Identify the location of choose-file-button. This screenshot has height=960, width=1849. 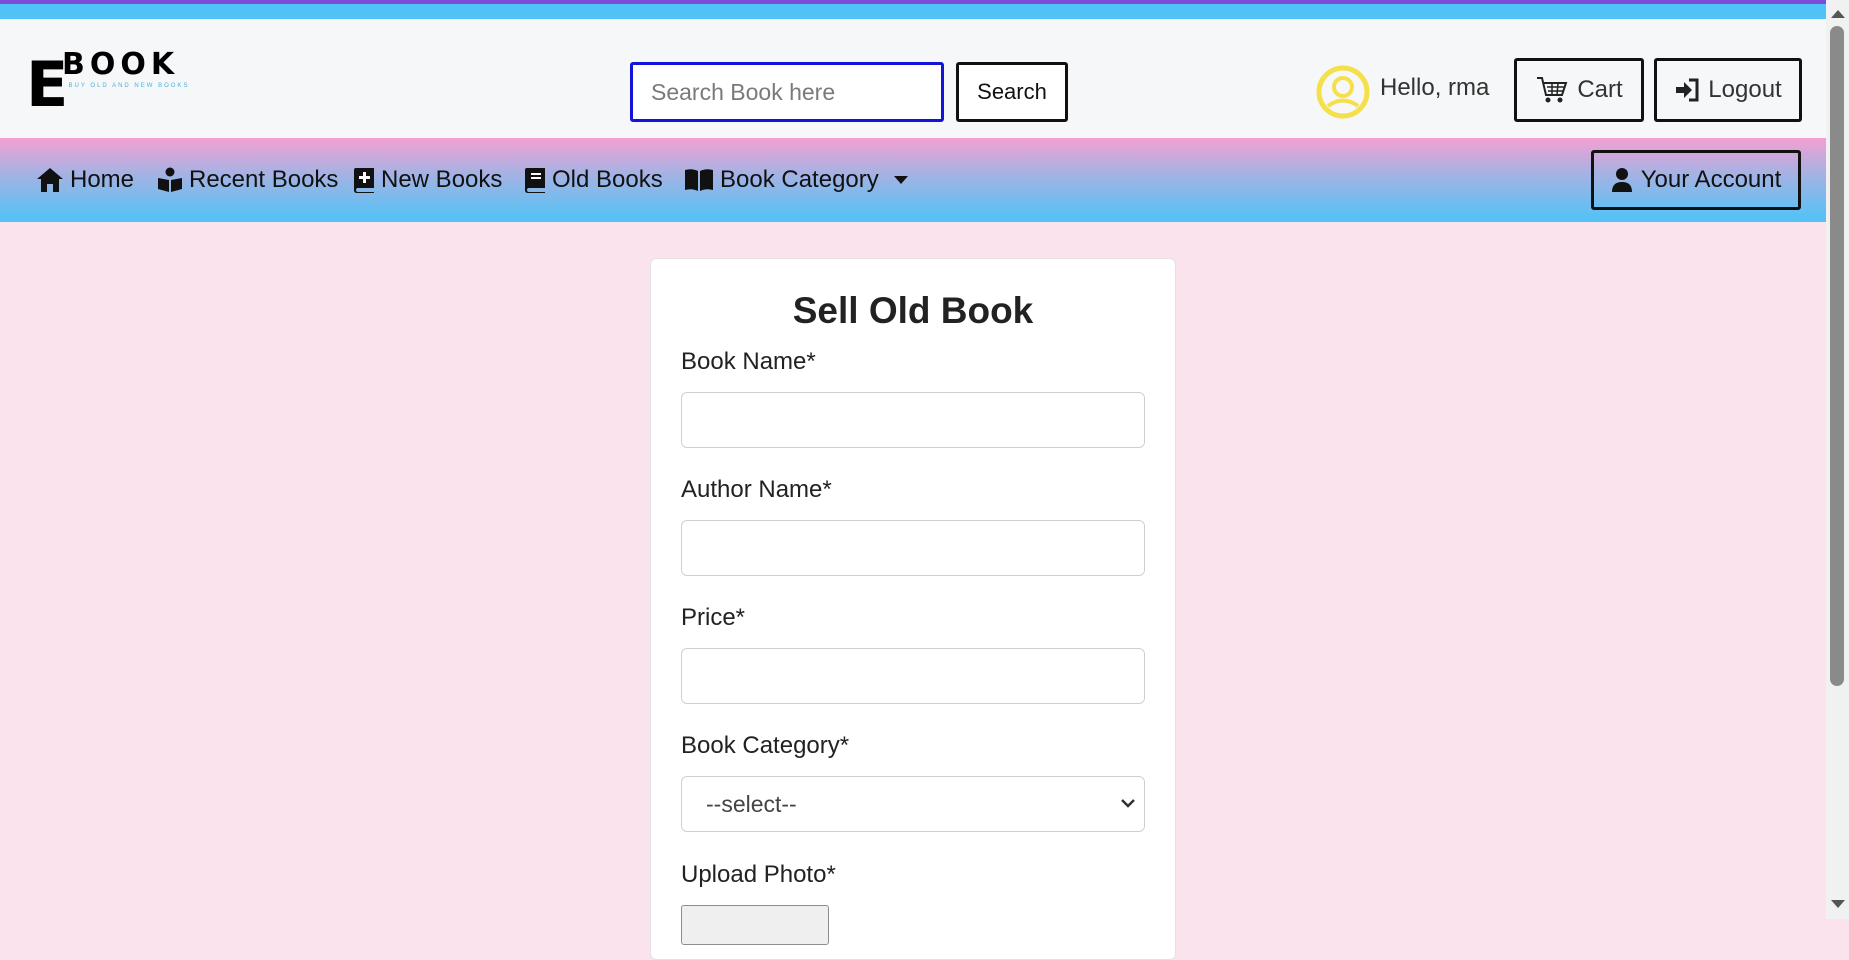
(755, 925).